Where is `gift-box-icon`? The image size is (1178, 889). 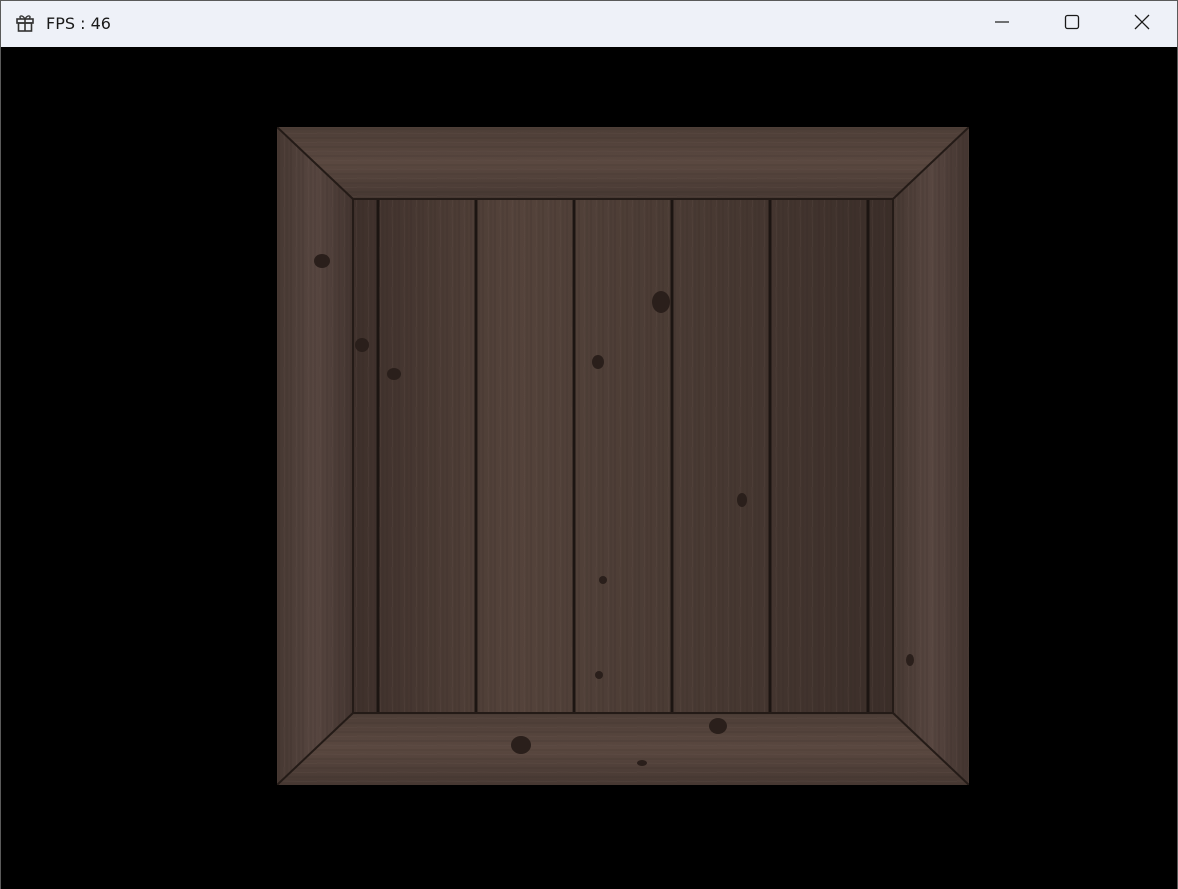 gift-box-icon is located at coordinates (25, 23).